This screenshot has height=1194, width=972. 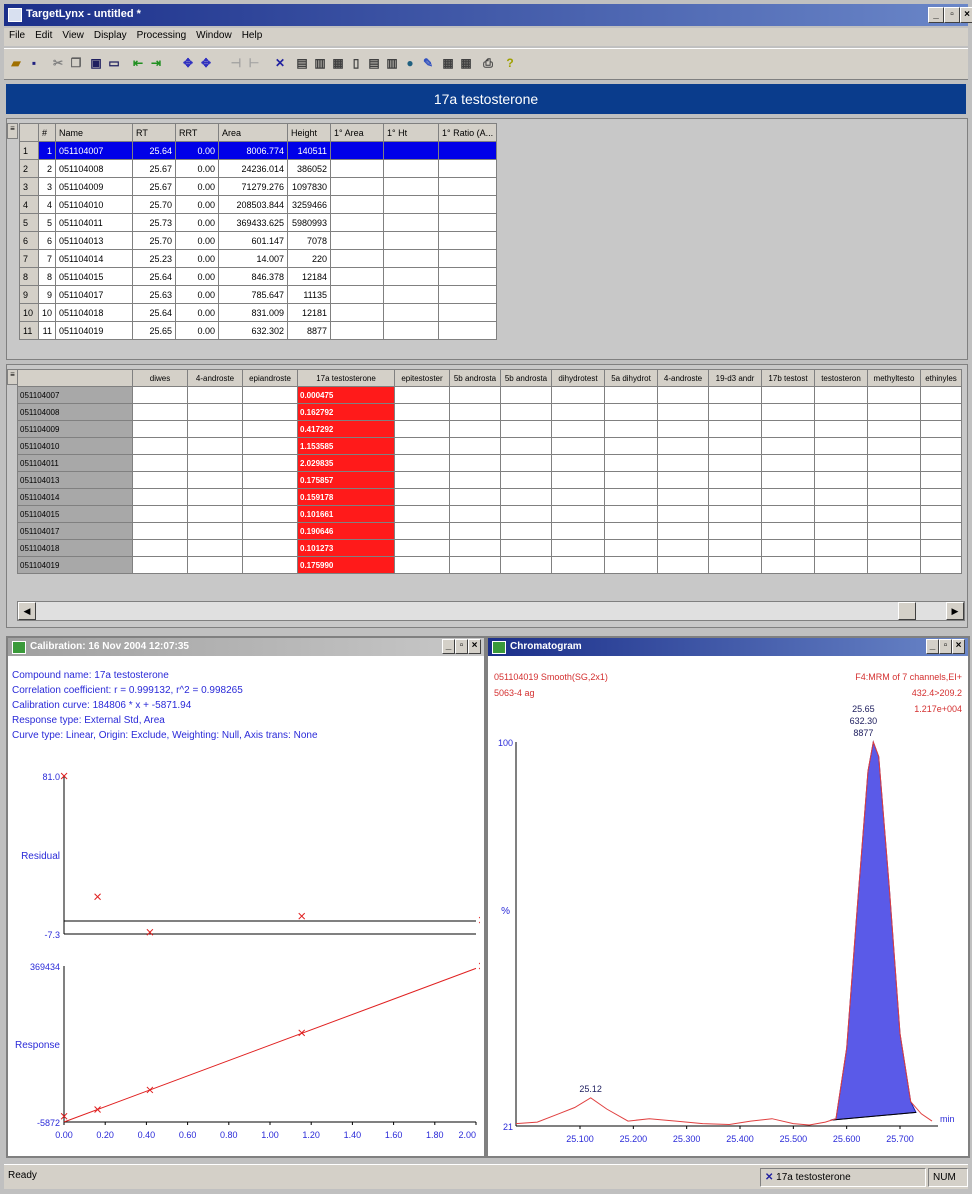 I want to click on table-row: 5 5 051104011 25.73 0.00 369433.625 5980993, so click(x=258, y=222).